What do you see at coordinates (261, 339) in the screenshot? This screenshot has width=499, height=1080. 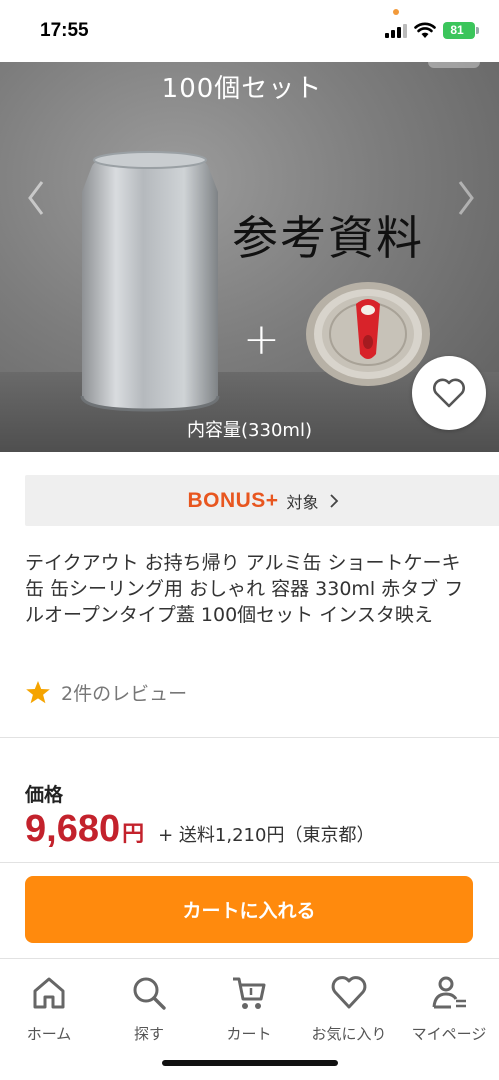 I see `plus-sign: +` at bounding box center [261, 339].